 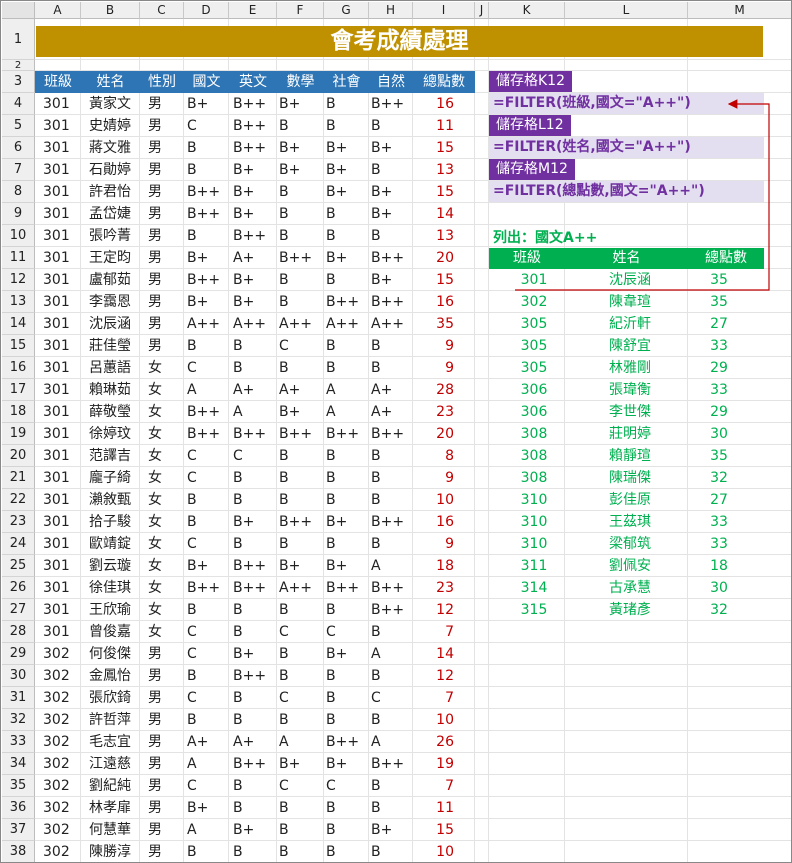 I want to click on result-cell: 27, so click(x=719, y=324).